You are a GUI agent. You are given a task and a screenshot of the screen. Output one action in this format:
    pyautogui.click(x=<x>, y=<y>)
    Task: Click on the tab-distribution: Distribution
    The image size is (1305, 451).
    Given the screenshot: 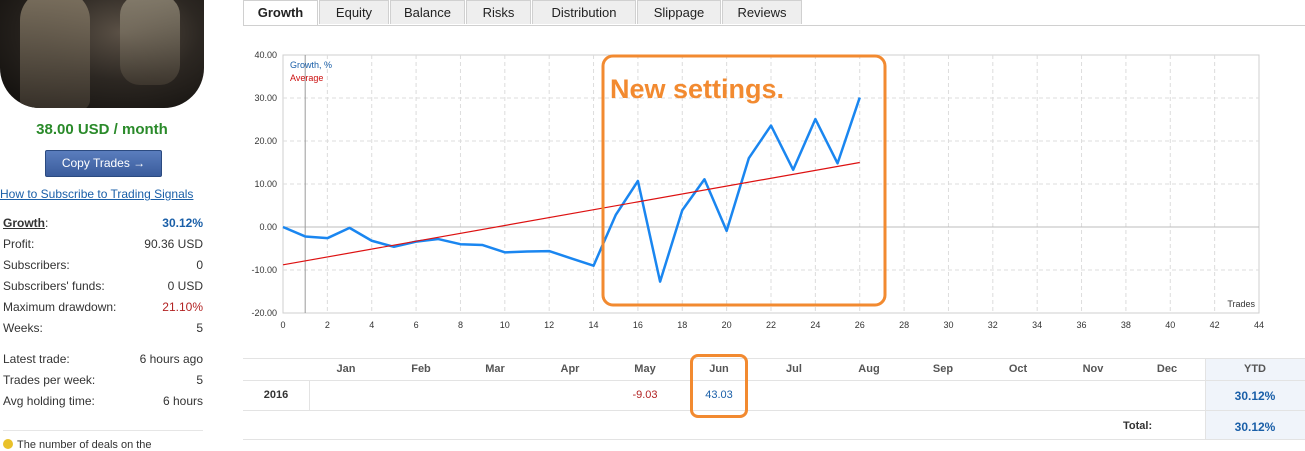 What is the action you would take?
    pyautogui.click(x=584, y=12)
    